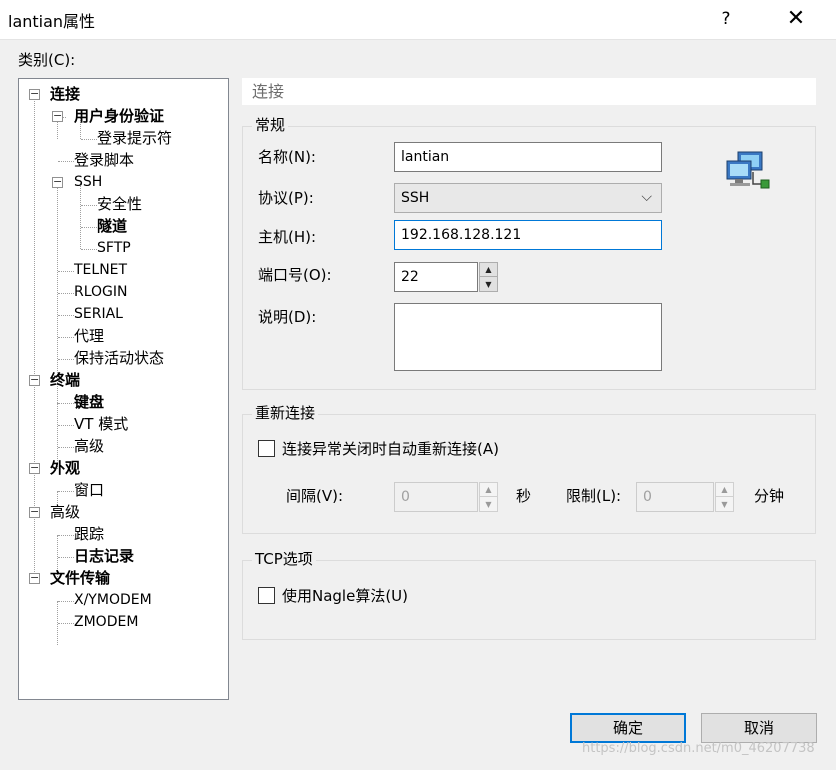 The width and height of the screenshot is (836, 770). I want to click on protocol-select: SSH ⌵, so click(528, 198).